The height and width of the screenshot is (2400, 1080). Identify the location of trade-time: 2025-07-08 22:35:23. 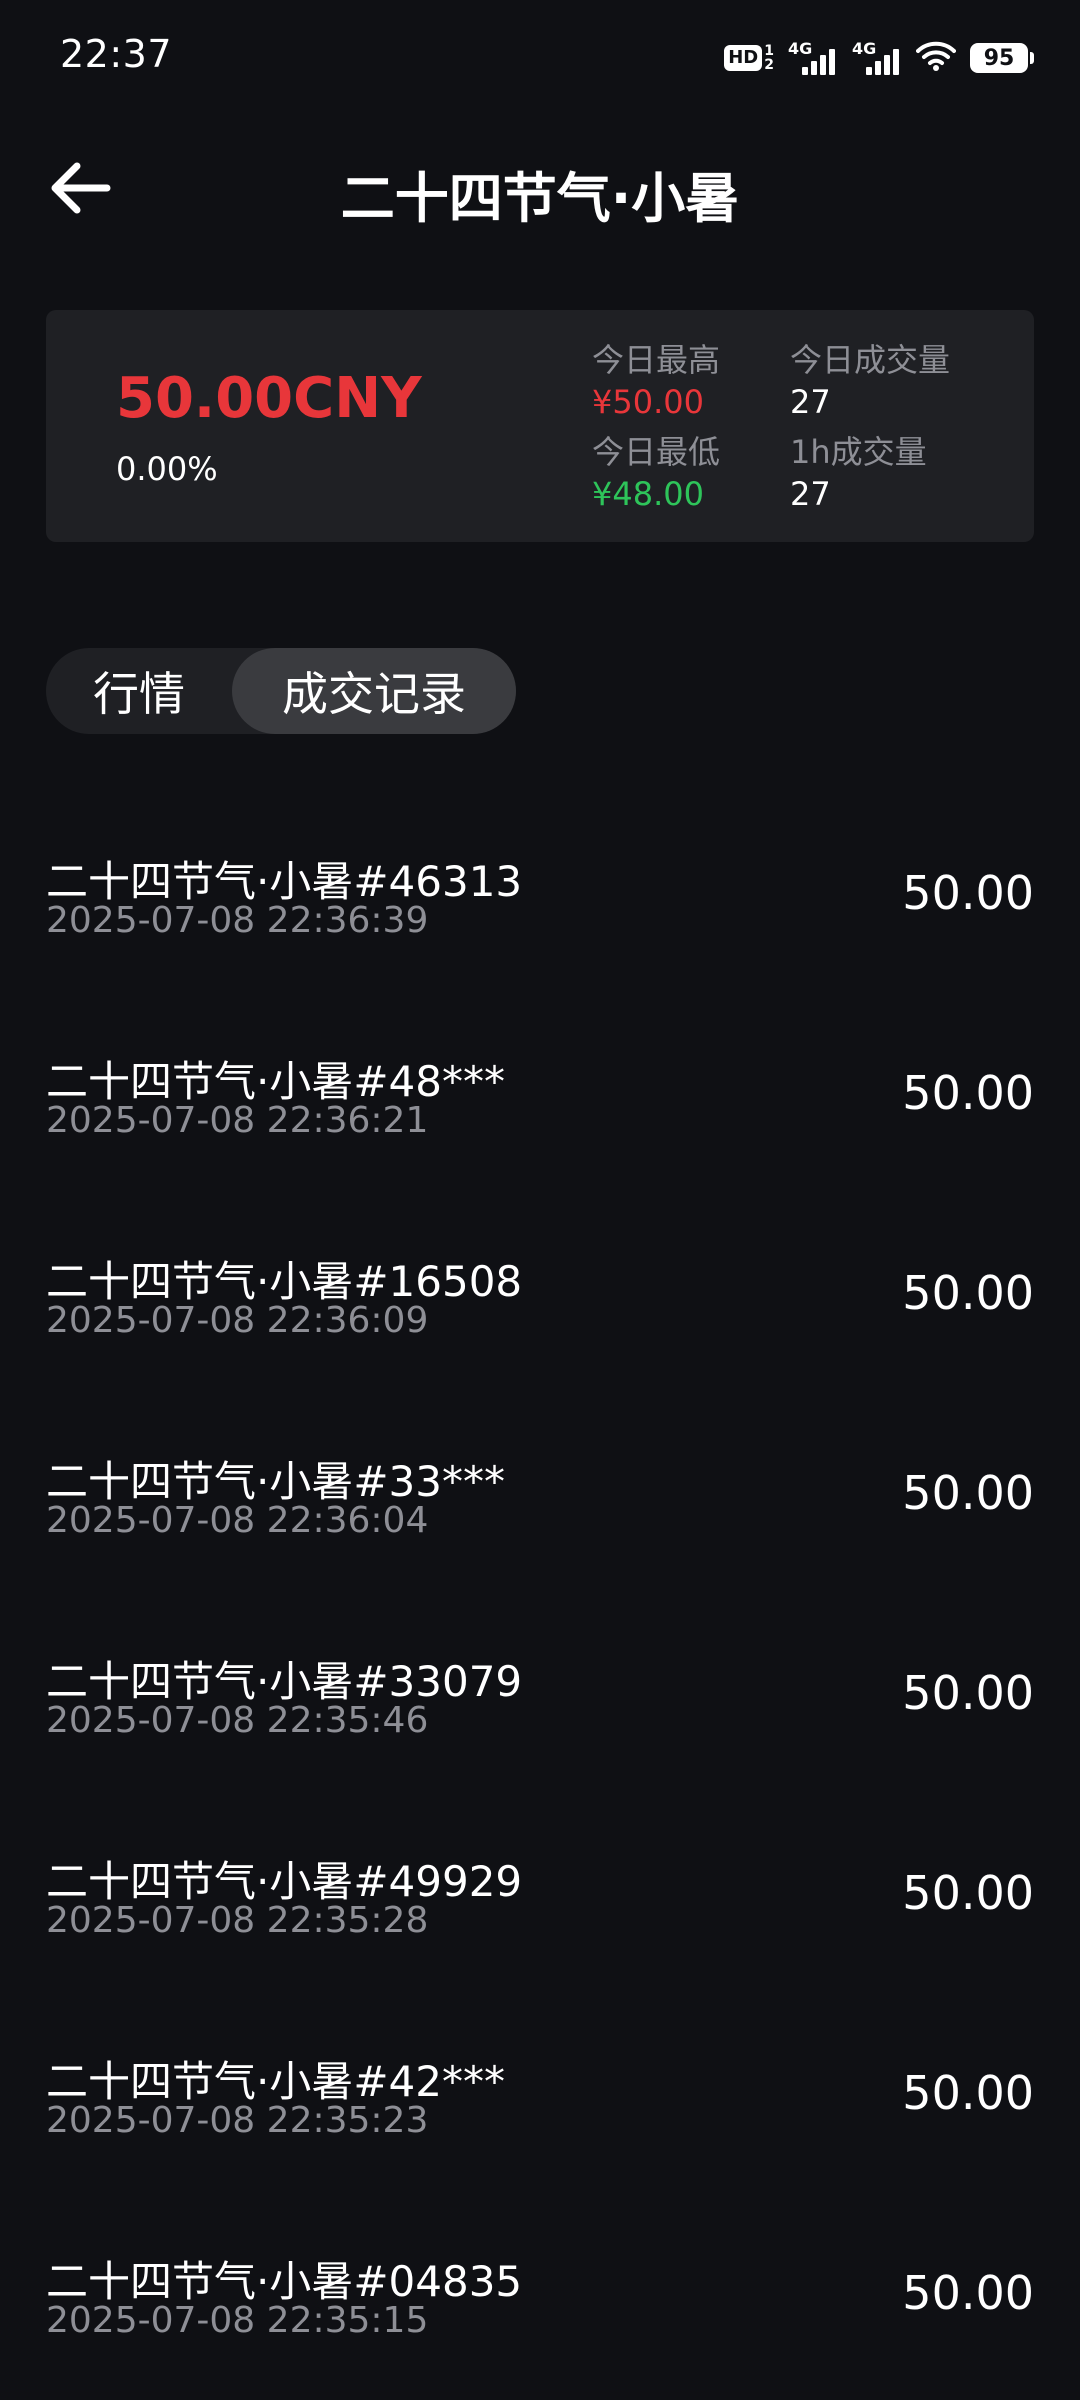
(237, 2120).